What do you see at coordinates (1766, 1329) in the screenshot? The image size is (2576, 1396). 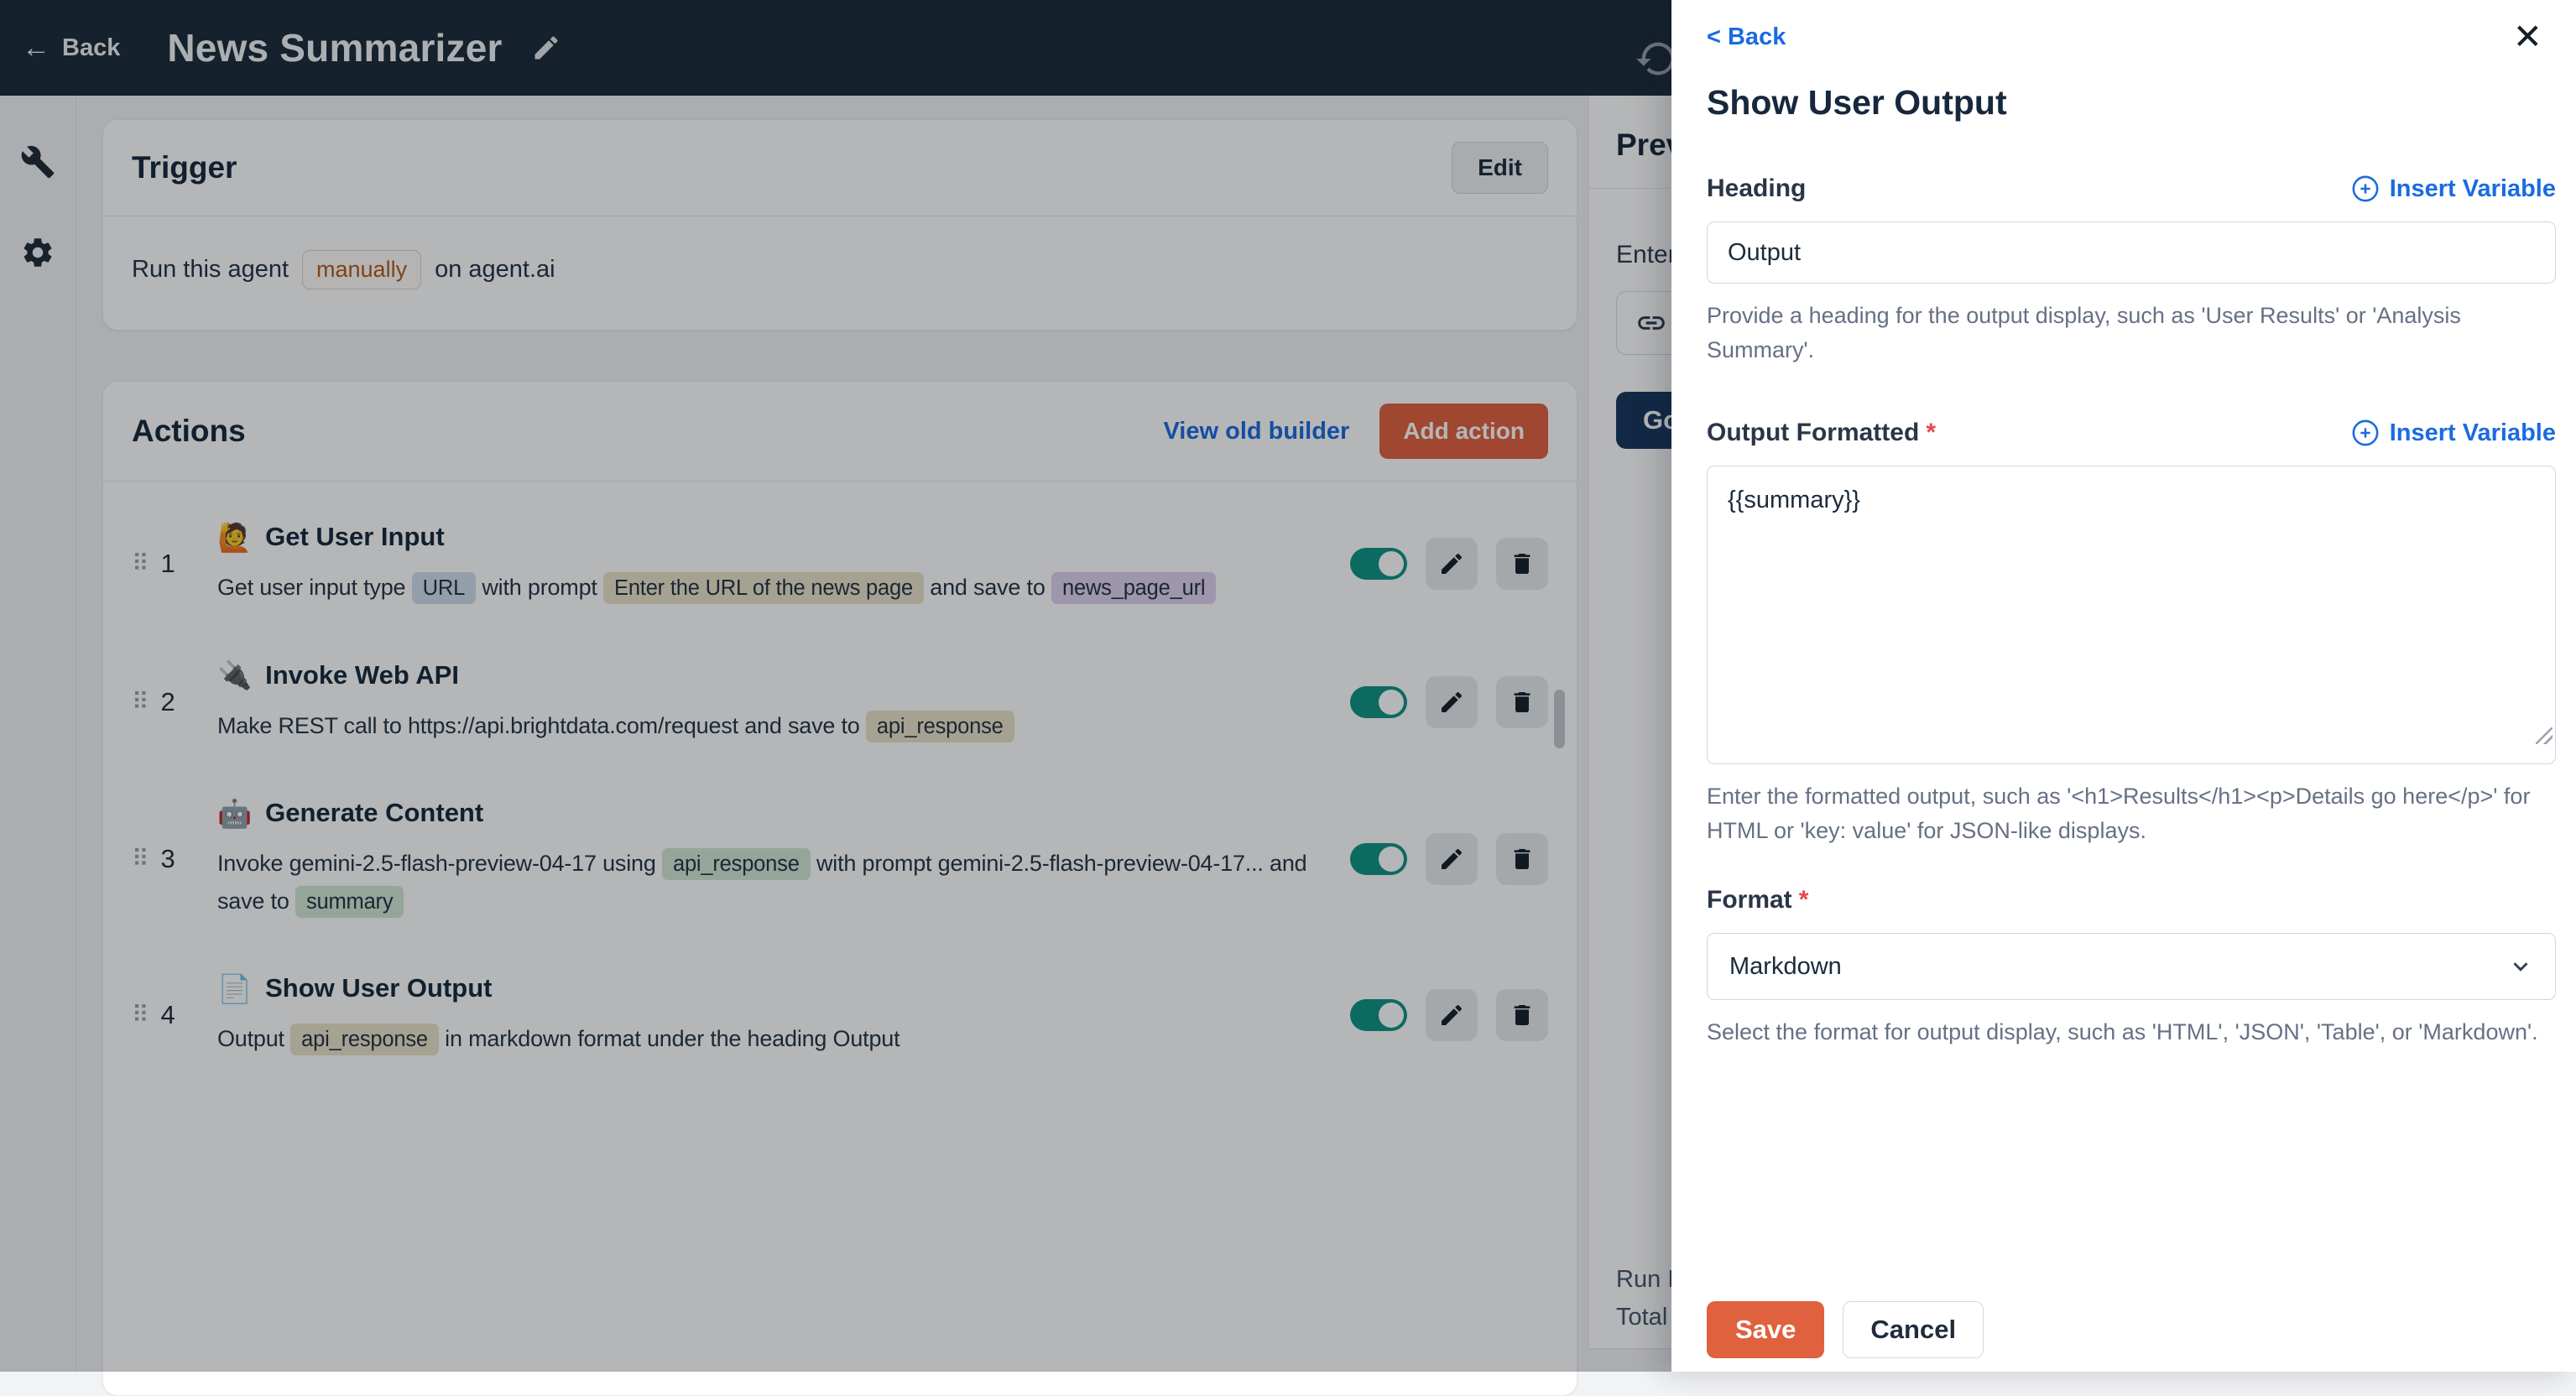 I see `save-button: Save` at bounding box center [1766, 1329].